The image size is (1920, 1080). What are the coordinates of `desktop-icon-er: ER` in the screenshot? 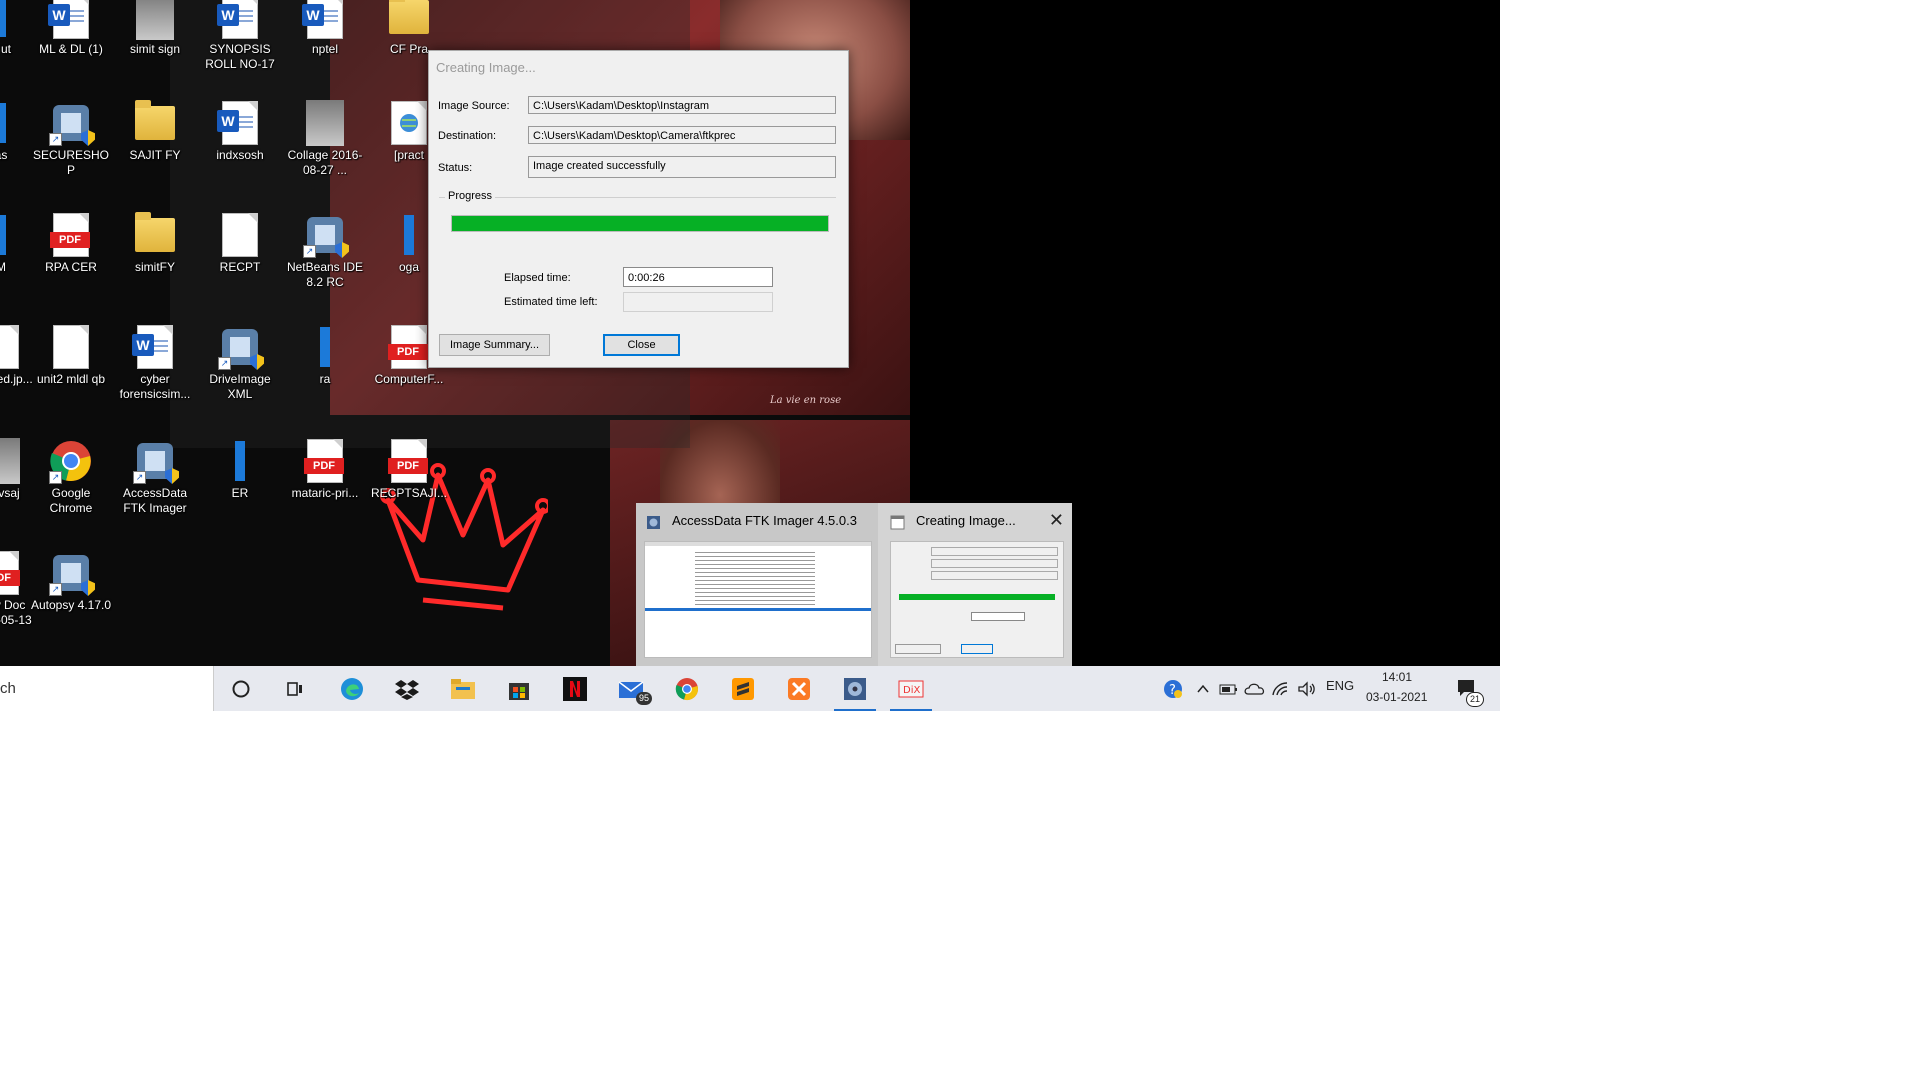 It's located at (240, 469).